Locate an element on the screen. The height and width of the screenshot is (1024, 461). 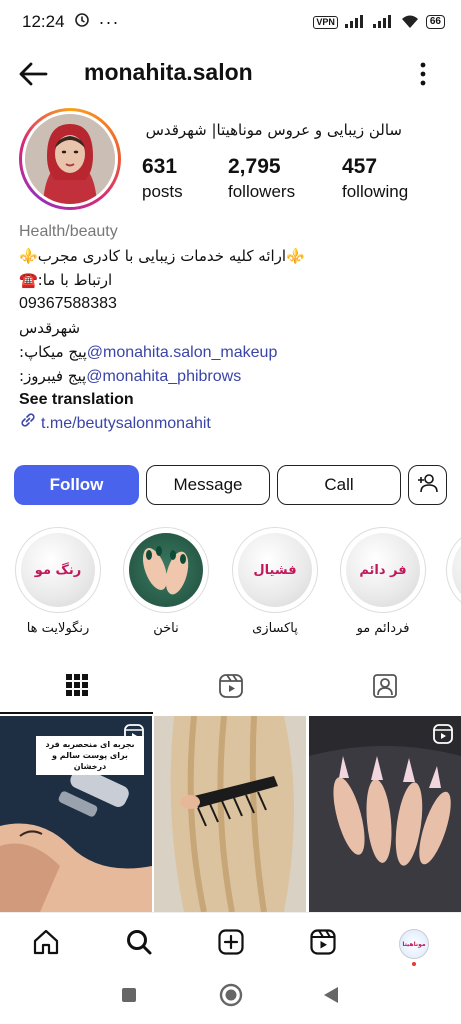
suggested-accounts-button is located at coordinates (427, 485).